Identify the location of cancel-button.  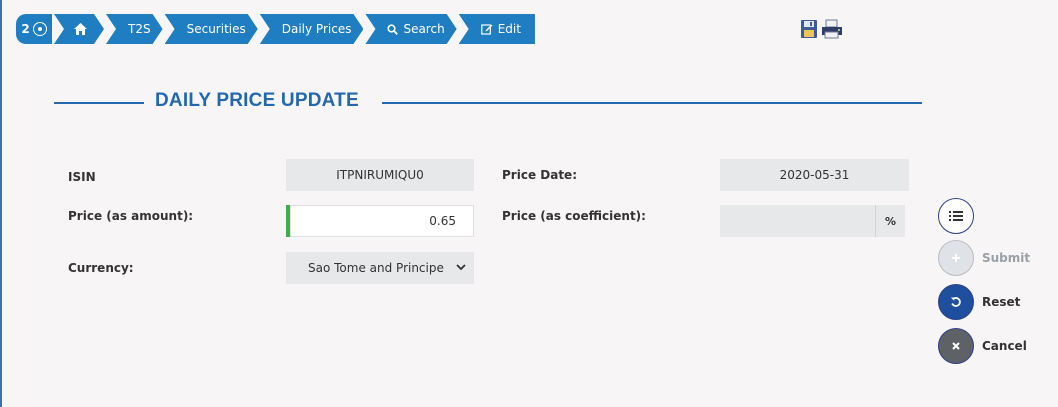
(956, 346).